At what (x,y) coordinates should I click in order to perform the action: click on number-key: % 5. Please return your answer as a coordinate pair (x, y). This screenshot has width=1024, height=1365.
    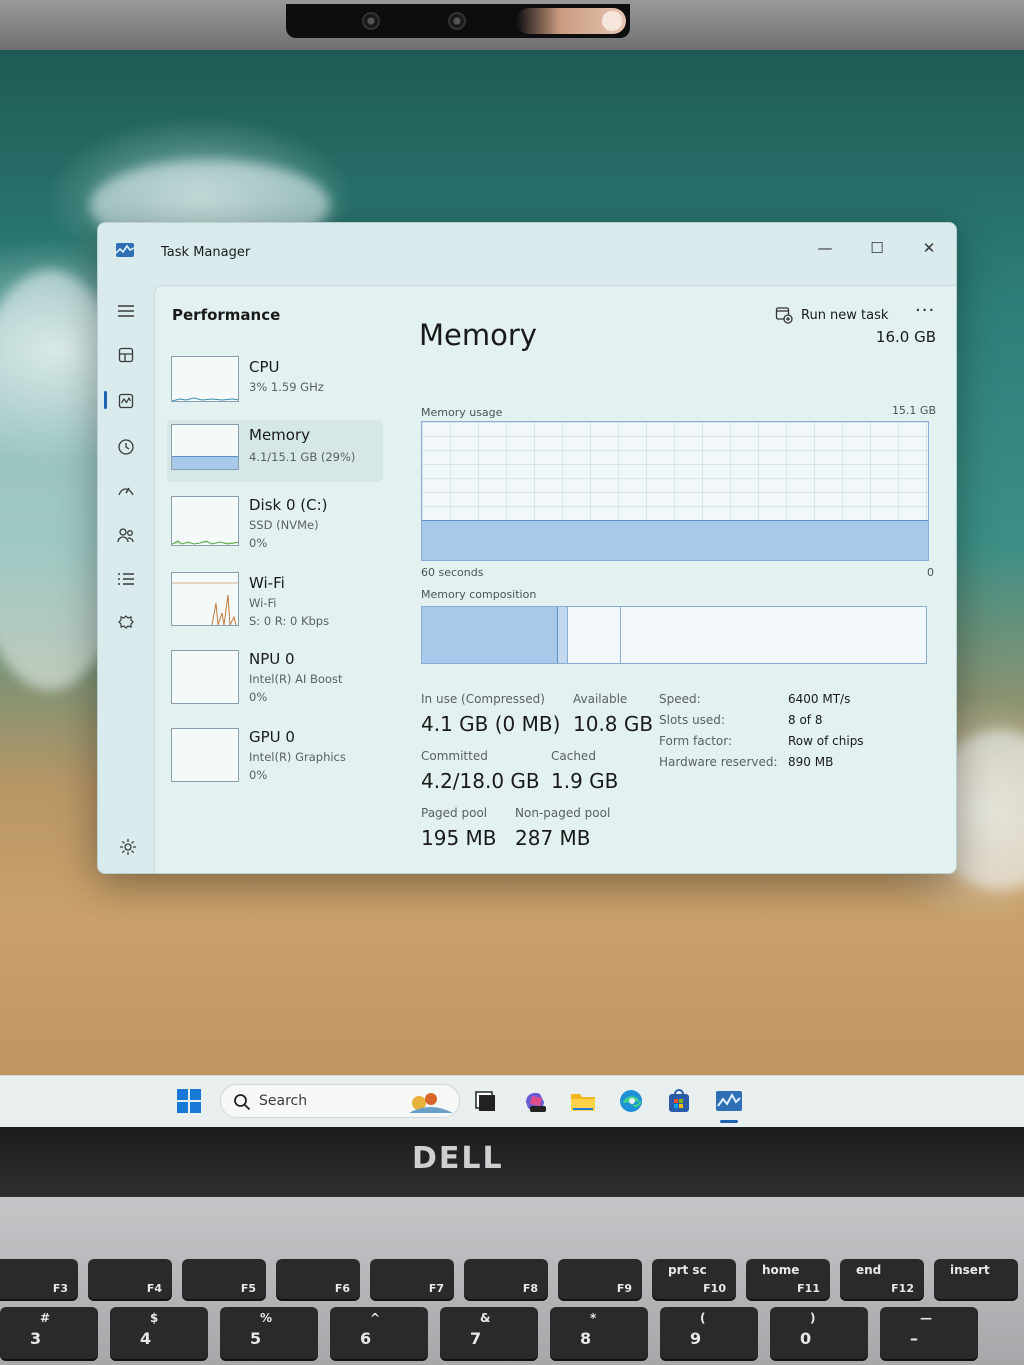
    Looking at the image, I should click on (269, 1333).